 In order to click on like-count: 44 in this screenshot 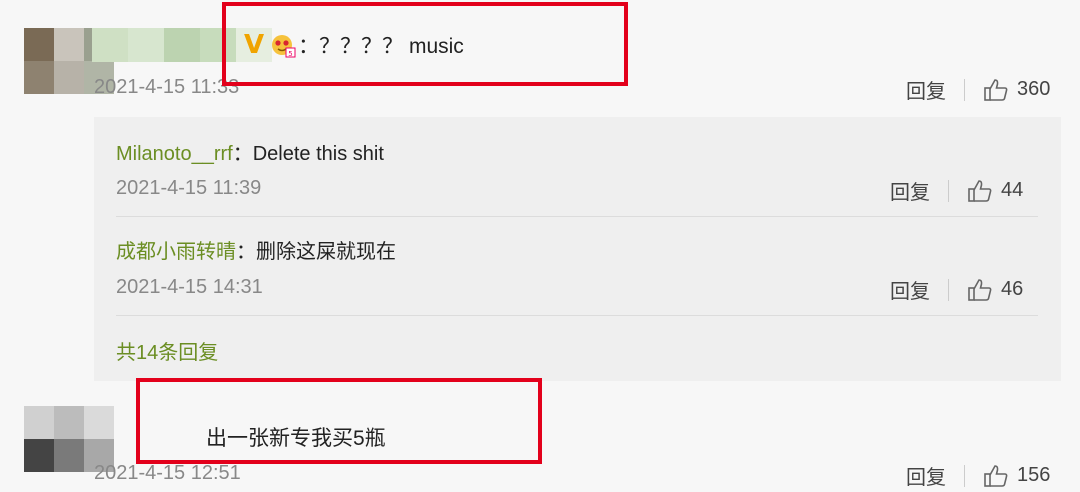, I will do `click(1012, 190)`.